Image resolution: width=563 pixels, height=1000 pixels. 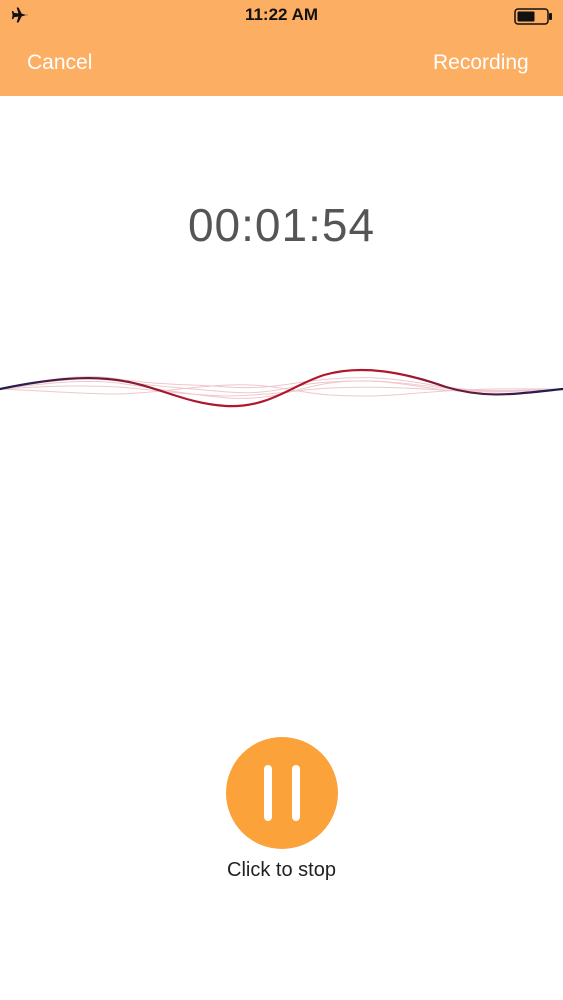 I want to click on battery-icon, so click(x=533, y=16).